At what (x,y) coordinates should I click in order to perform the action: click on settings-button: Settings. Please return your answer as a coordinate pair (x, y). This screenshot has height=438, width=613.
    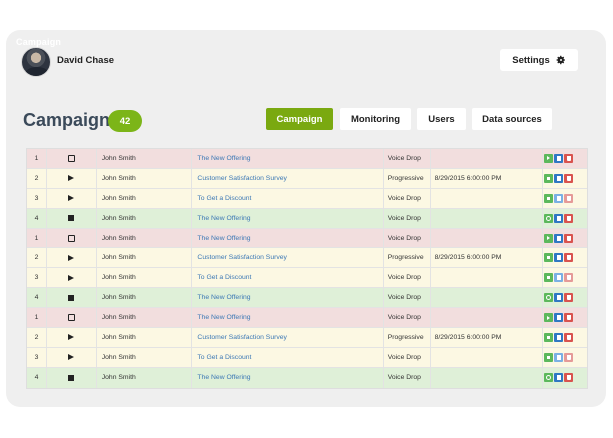
    Looking at the image, I should click on (539, 60).